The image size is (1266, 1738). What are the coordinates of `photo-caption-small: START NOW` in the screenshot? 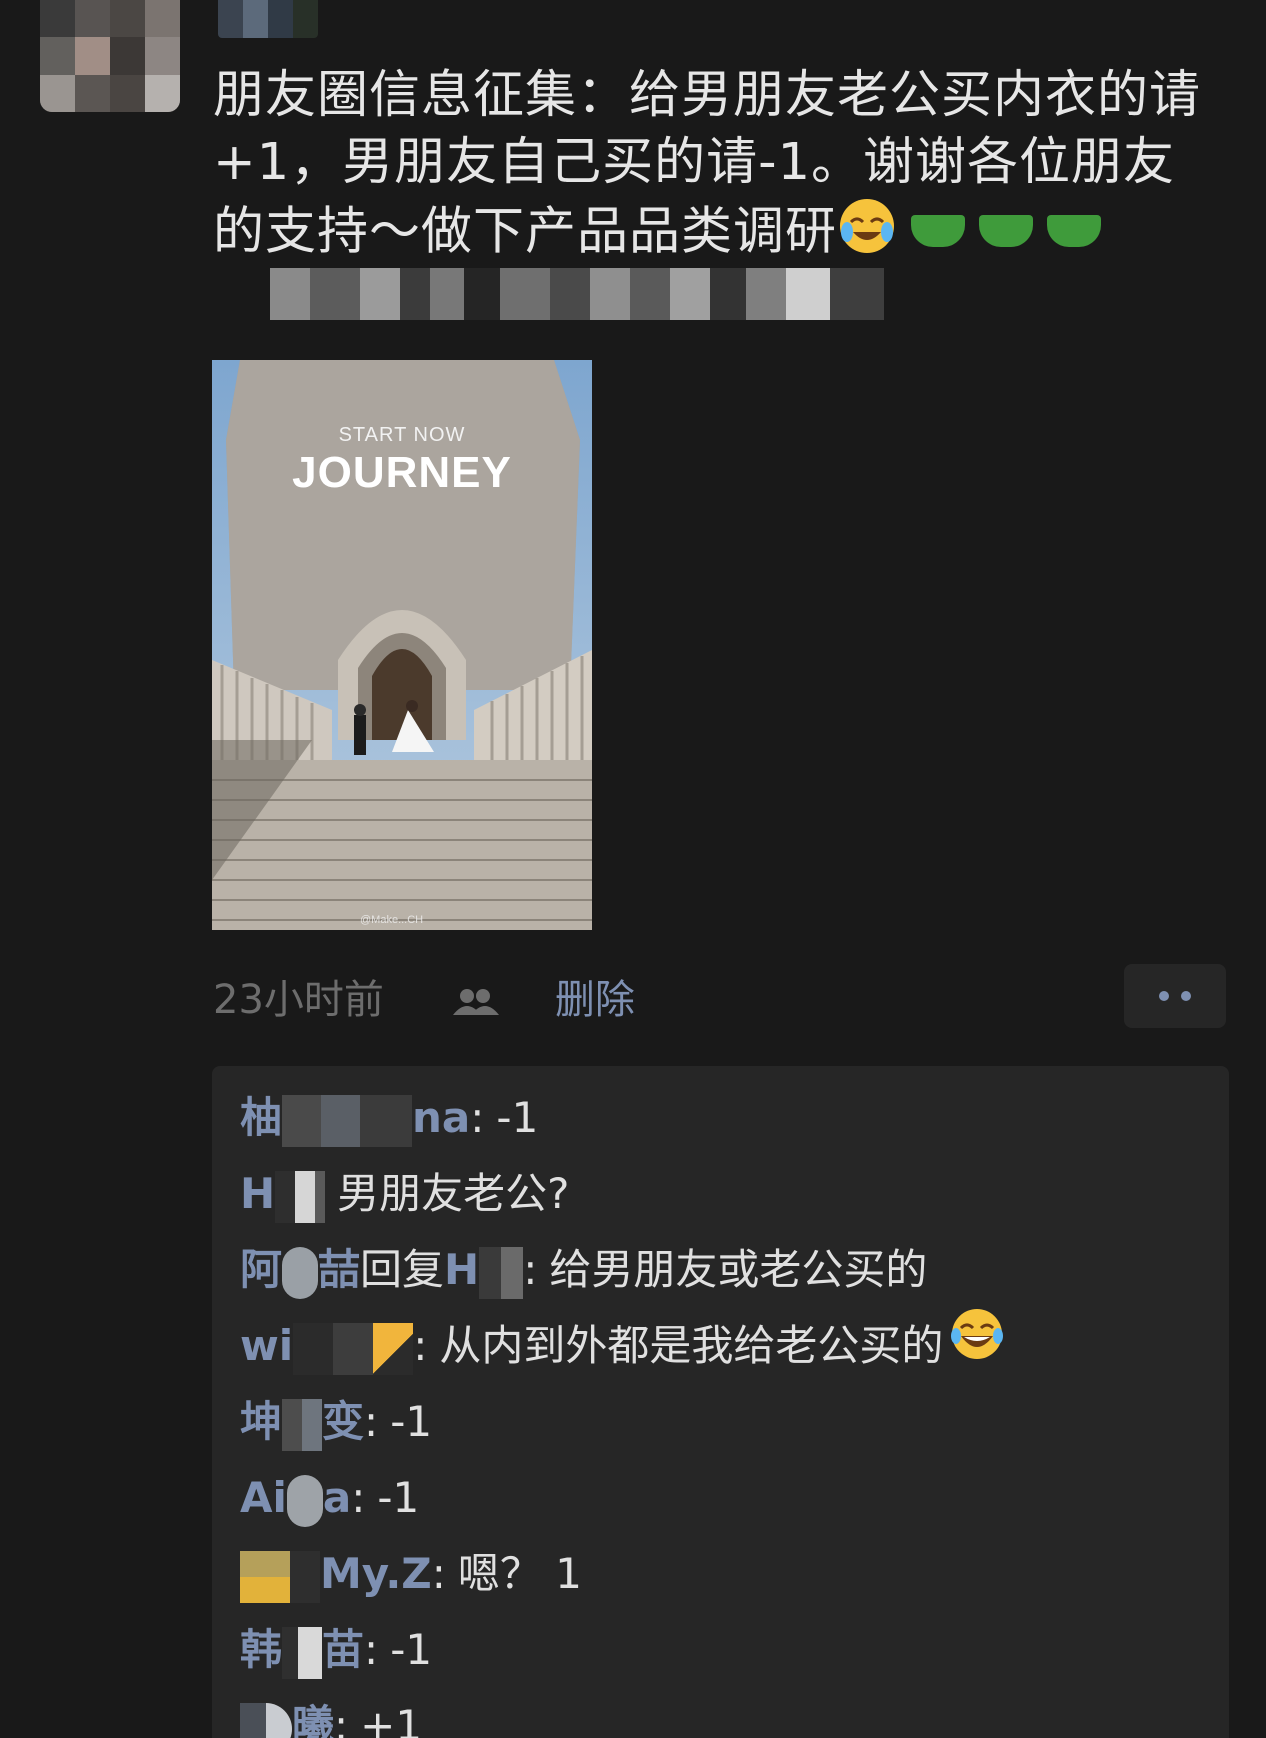 It's located at (402, 435).